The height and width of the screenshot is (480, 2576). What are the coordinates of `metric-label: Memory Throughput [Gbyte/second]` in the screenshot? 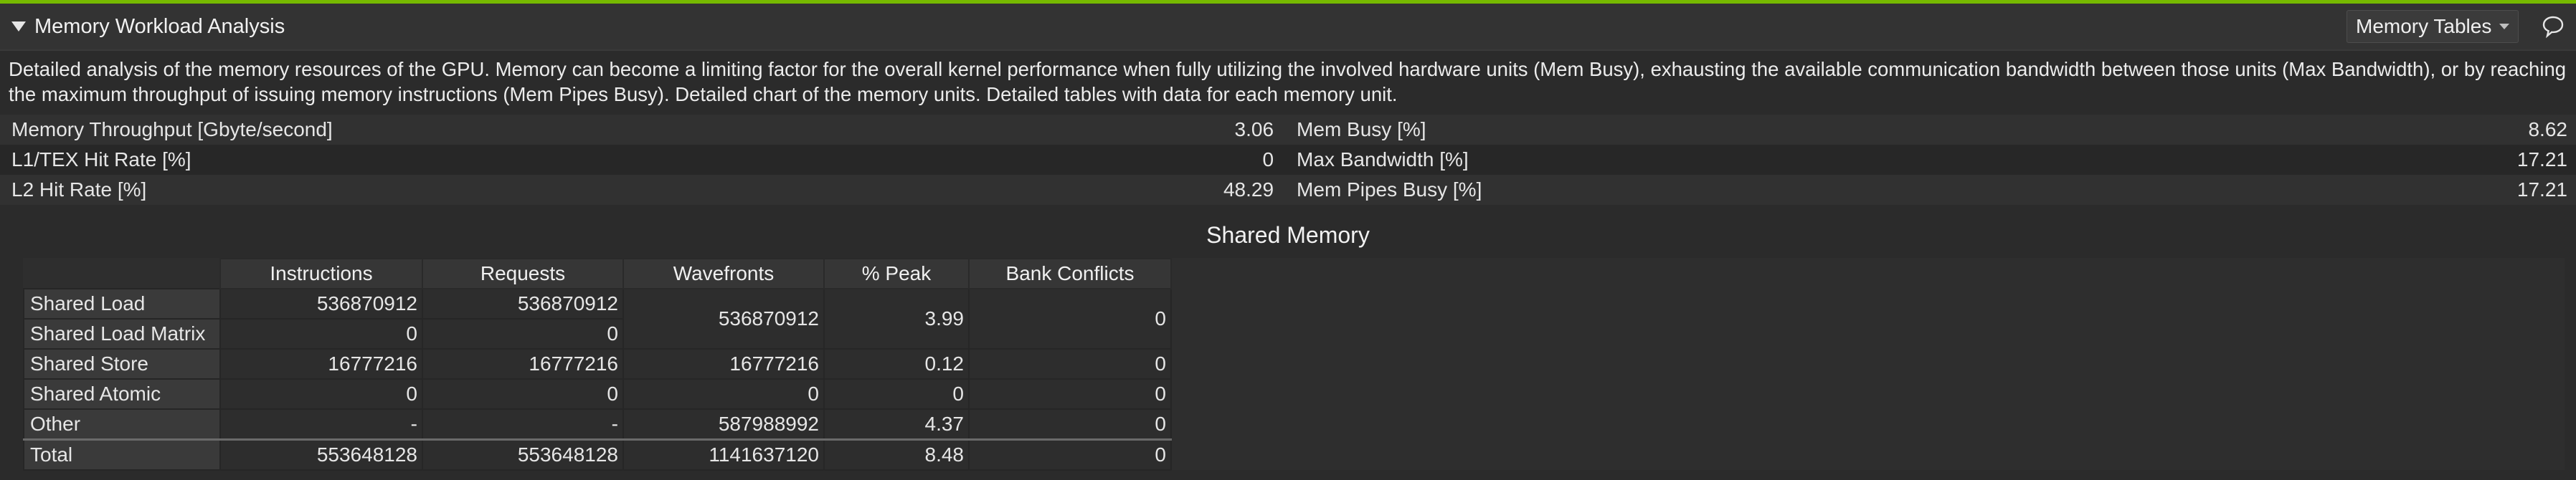 It's located at (172, 129).